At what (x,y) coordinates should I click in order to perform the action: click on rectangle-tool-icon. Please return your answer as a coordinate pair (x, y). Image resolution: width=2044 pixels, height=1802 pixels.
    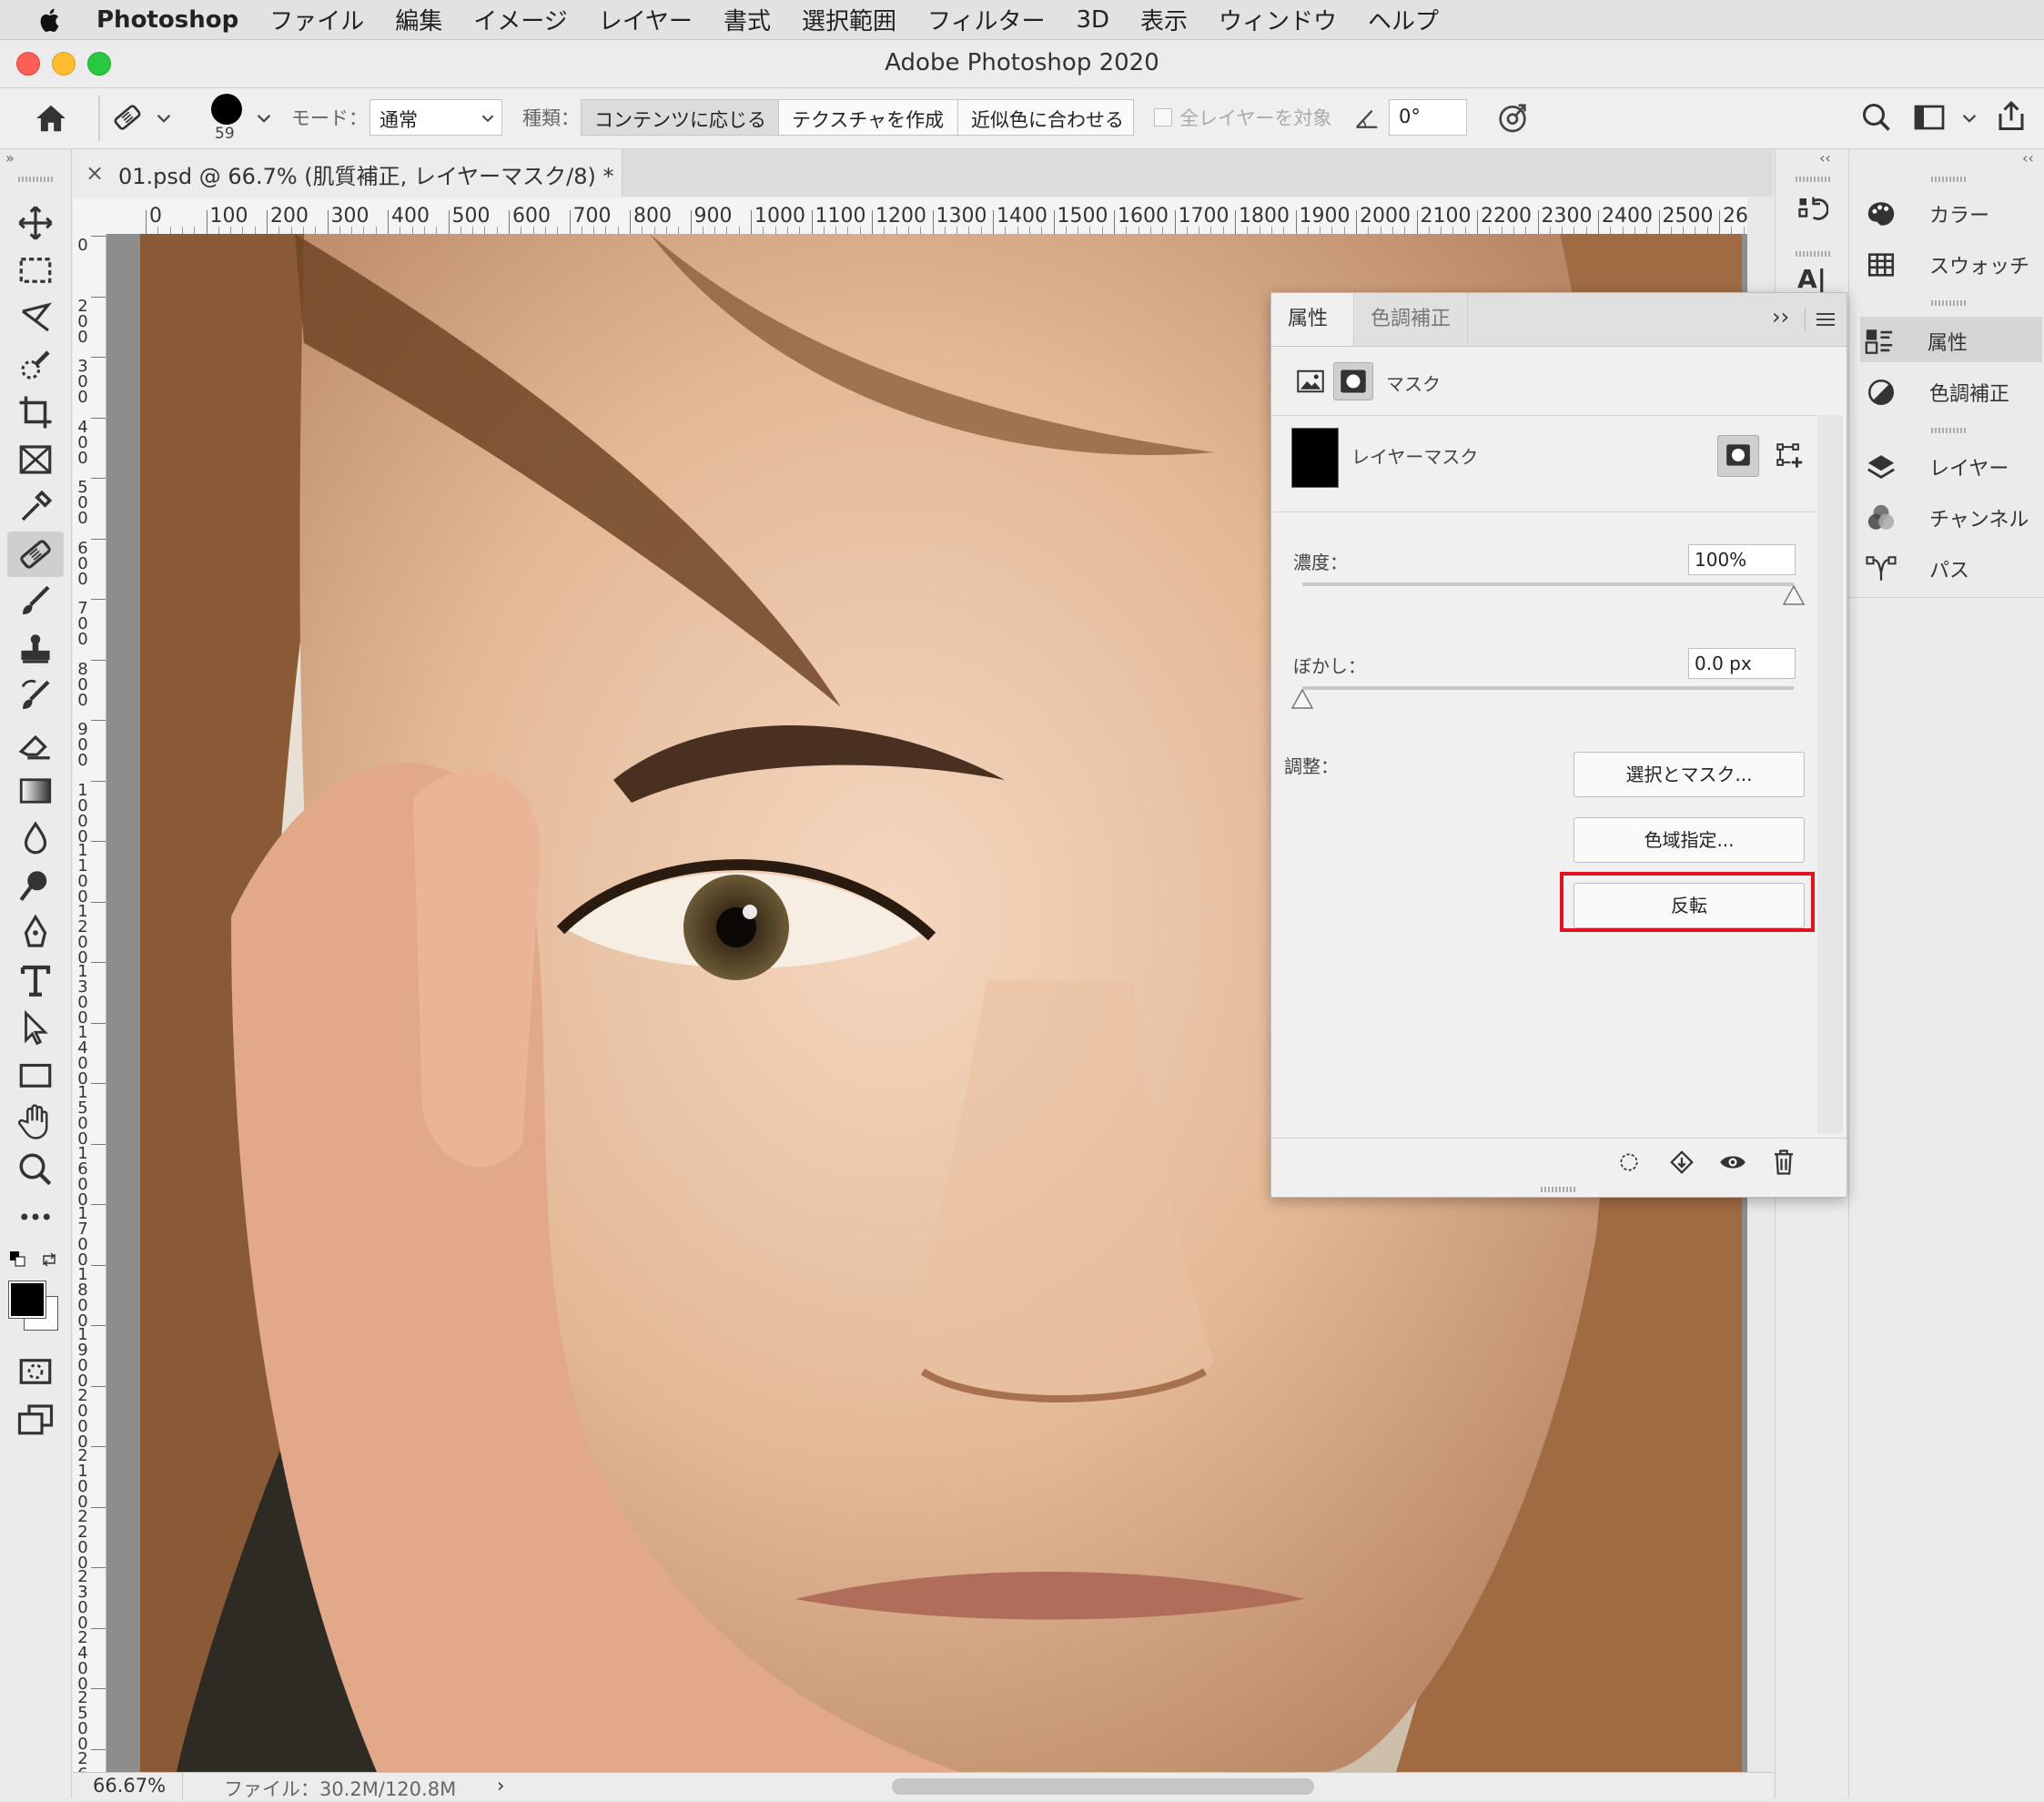
    Looking at the image, I should click on (35, 1075).